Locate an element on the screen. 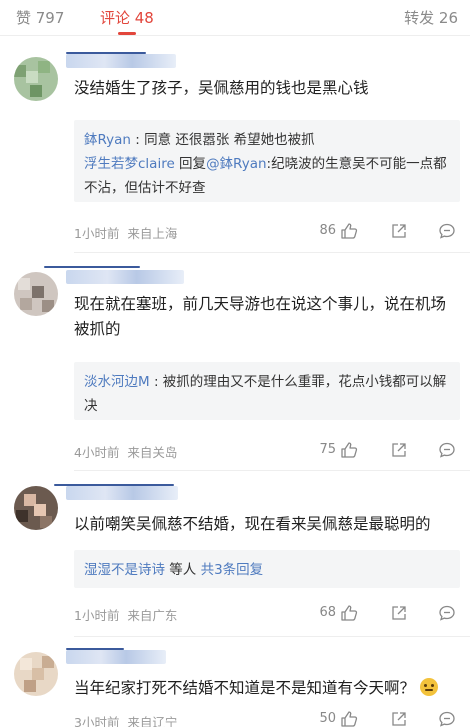 This screenshot has height=727, width=470. like-count: 75 is located at coordinates (327, 449).